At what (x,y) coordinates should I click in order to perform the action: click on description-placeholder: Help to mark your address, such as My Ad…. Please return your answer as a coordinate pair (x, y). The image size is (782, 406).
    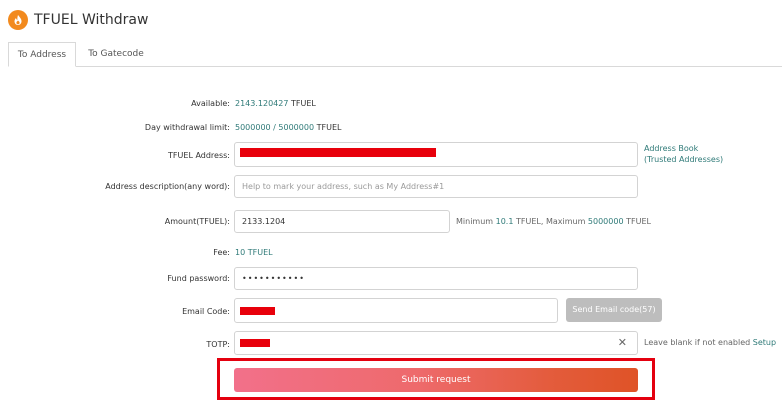
    Looking at the image, I should click on (343, 186).